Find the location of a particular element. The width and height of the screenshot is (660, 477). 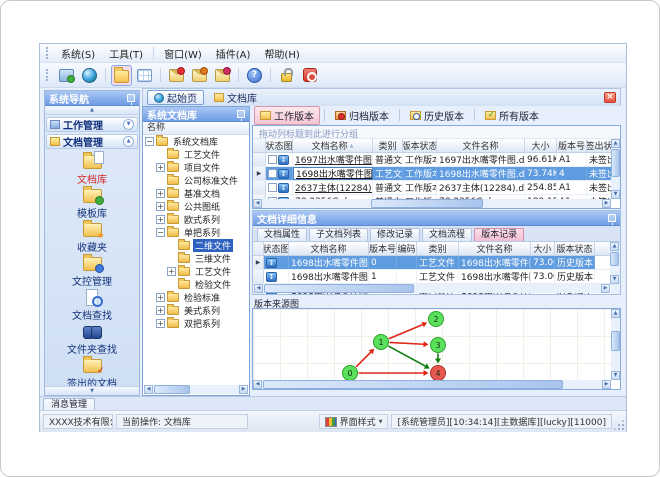

all-versions-button: 所有版本 is located at coordinates (512, 115).